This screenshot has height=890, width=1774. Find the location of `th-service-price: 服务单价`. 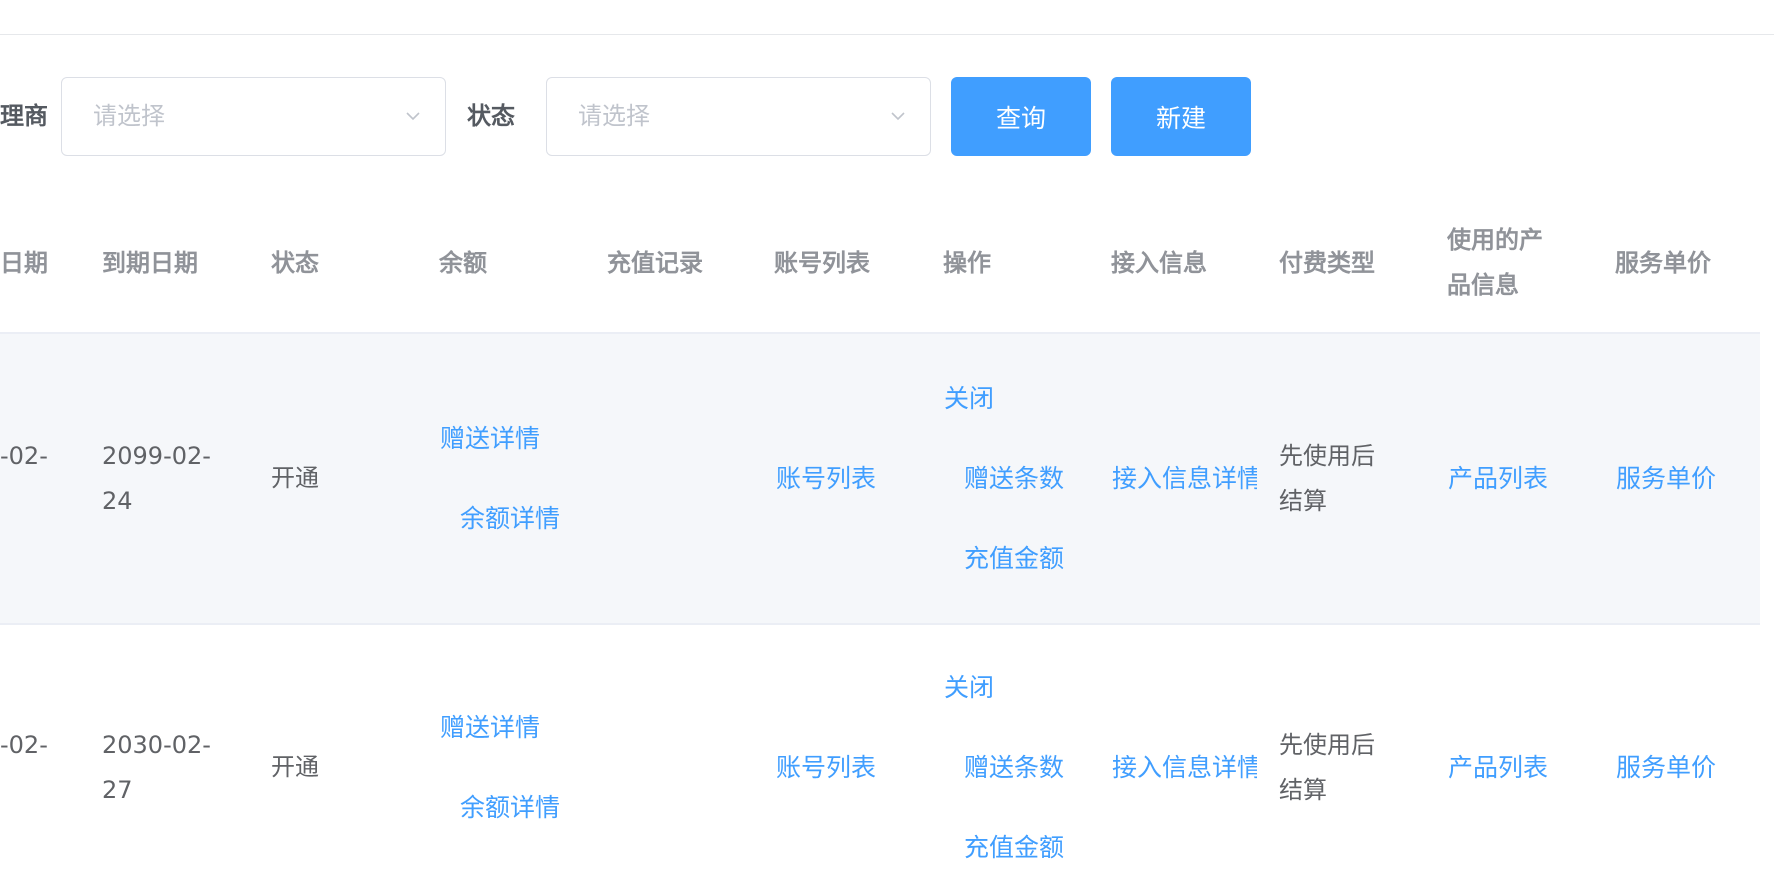

th-service-price: 服务单价 is located at coordinates (1663, 263).